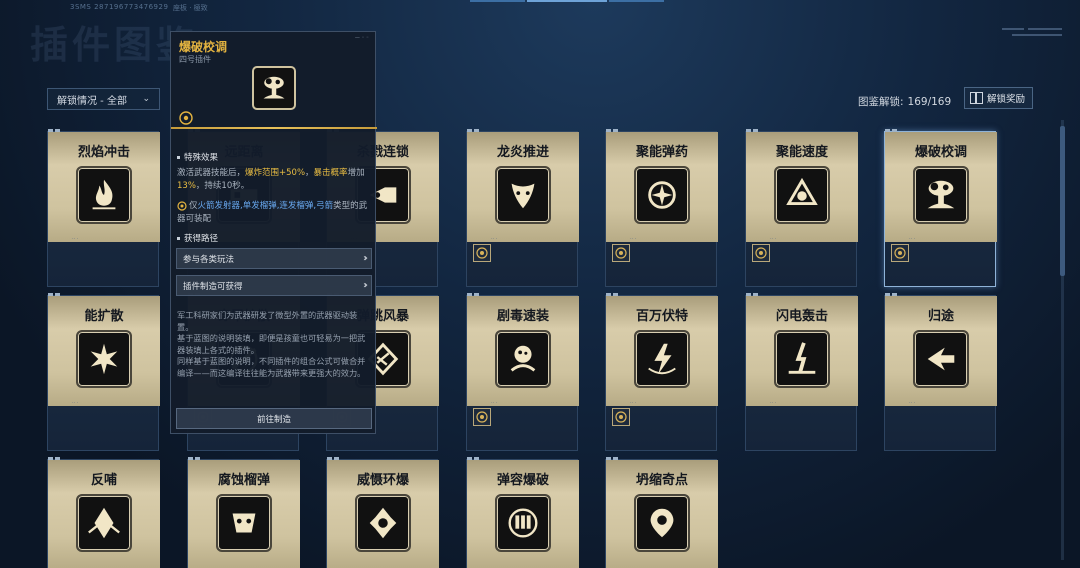  I want to click on toxic-icon, so click(523, 359).